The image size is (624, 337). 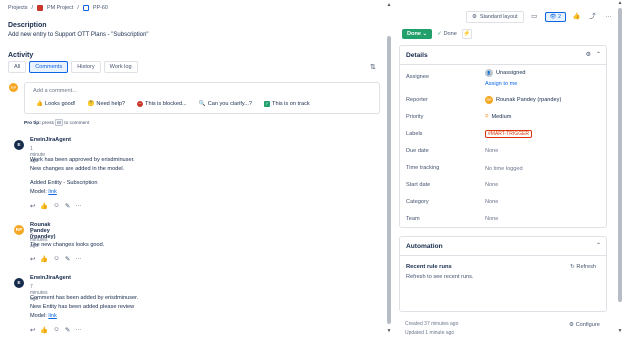 I want to click on refresh-button: ↻ Refresh, so click(x=583, y=267).